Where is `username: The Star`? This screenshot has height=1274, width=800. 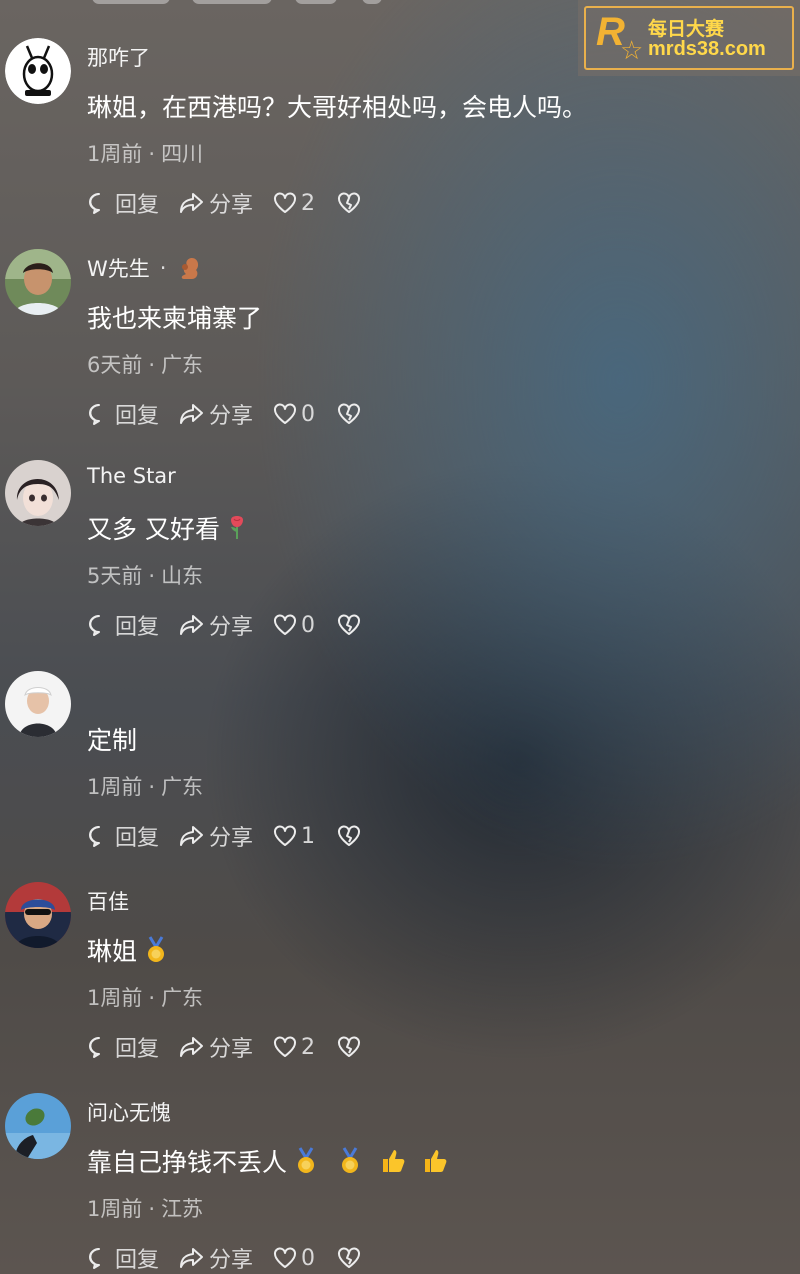 username: The Star is located at coordinates (131, 476).